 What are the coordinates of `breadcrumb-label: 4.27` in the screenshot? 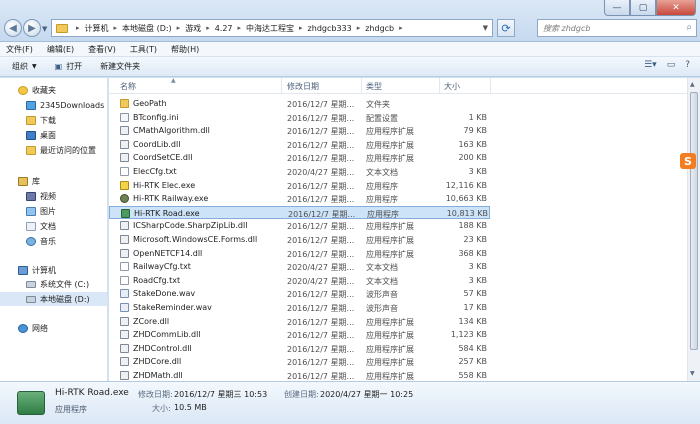 It's located at (223, 28).